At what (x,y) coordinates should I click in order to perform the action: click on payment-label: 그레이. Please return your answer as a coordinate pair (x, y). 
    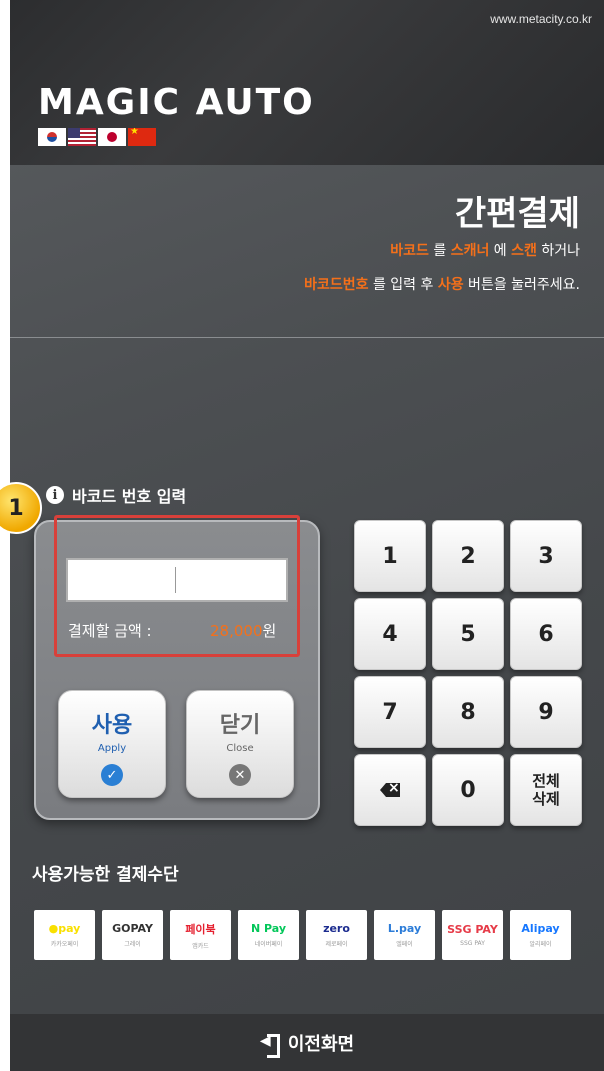
    Looking at the image, I should click on (132, 944).